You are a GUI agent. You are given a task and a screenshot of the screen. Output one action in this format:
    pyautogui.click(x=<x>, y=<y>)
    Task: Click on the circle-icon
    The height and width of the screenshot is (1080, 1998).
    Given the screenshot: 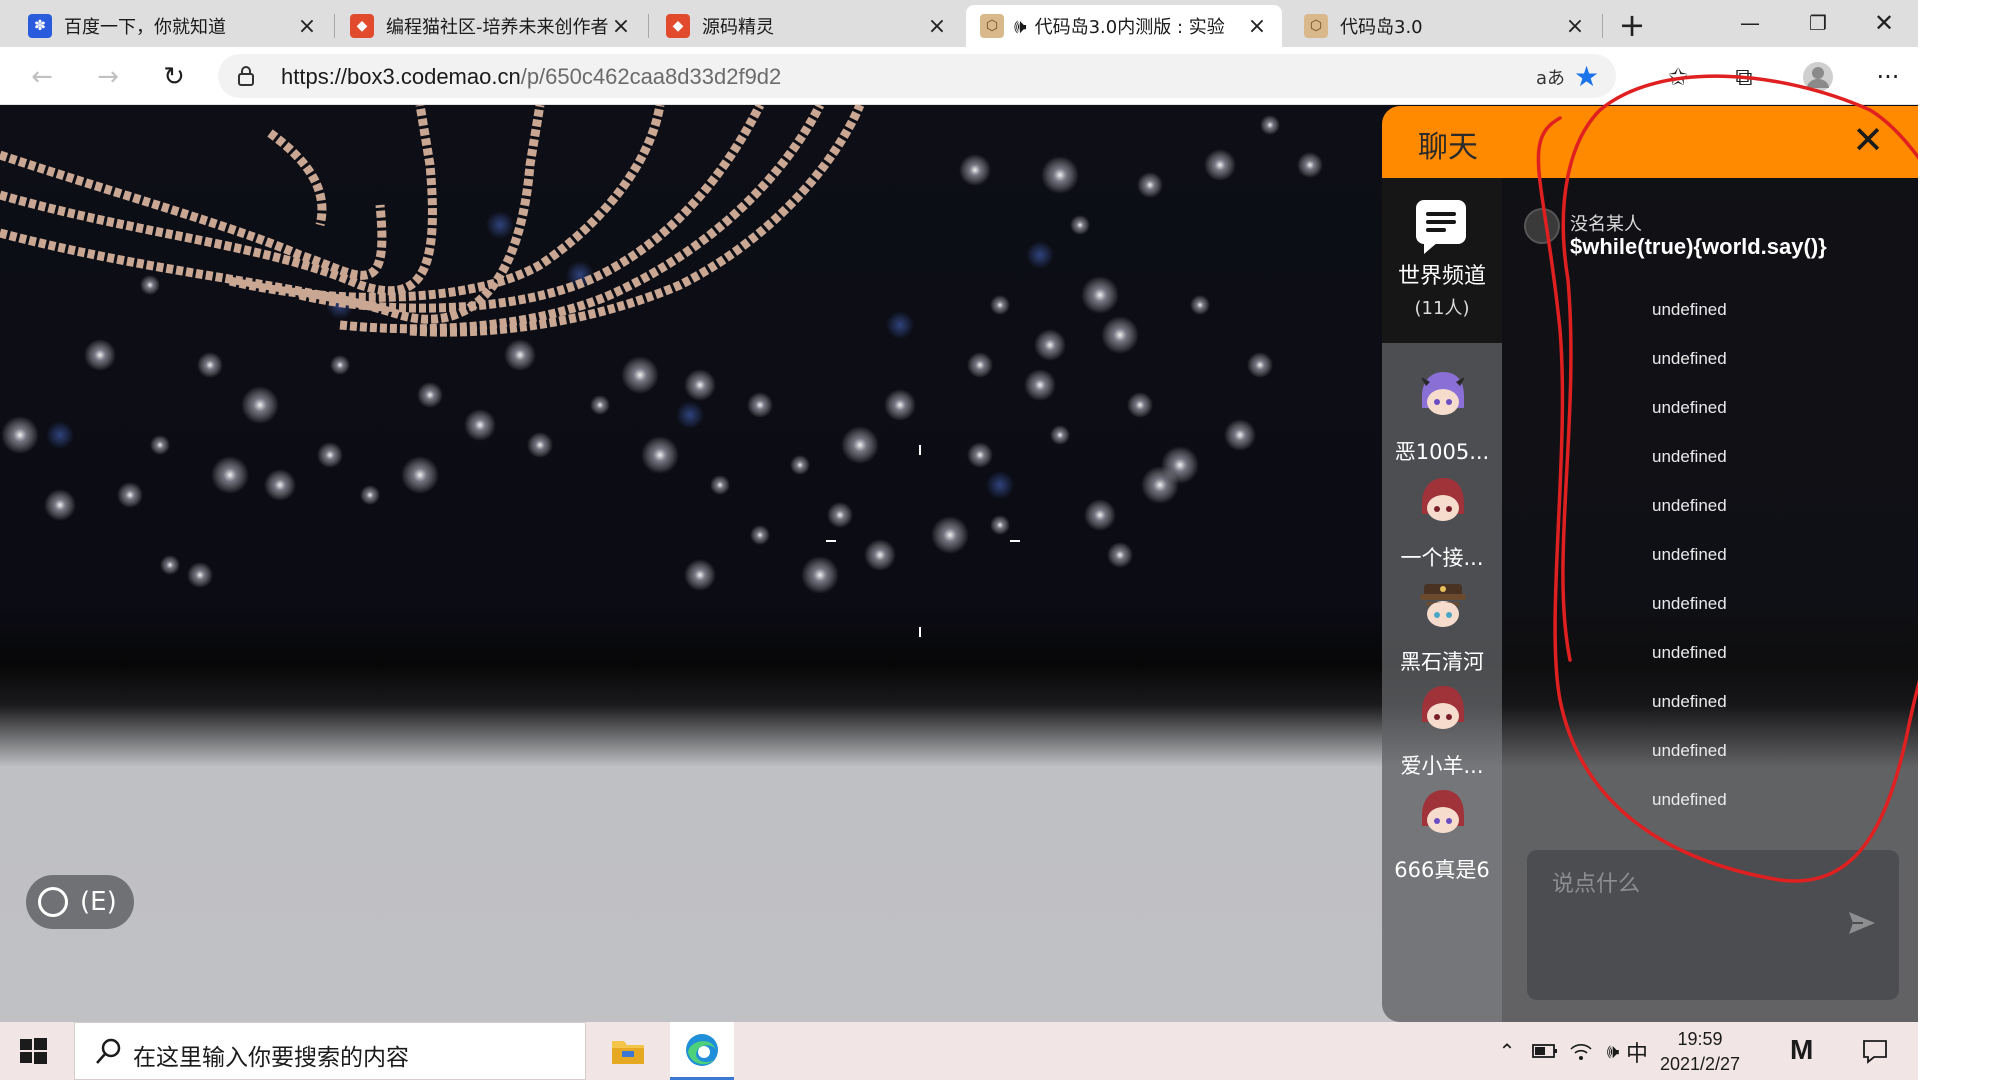 What is the action you would take?
    pyautogui.click(x=53, y=902)
    